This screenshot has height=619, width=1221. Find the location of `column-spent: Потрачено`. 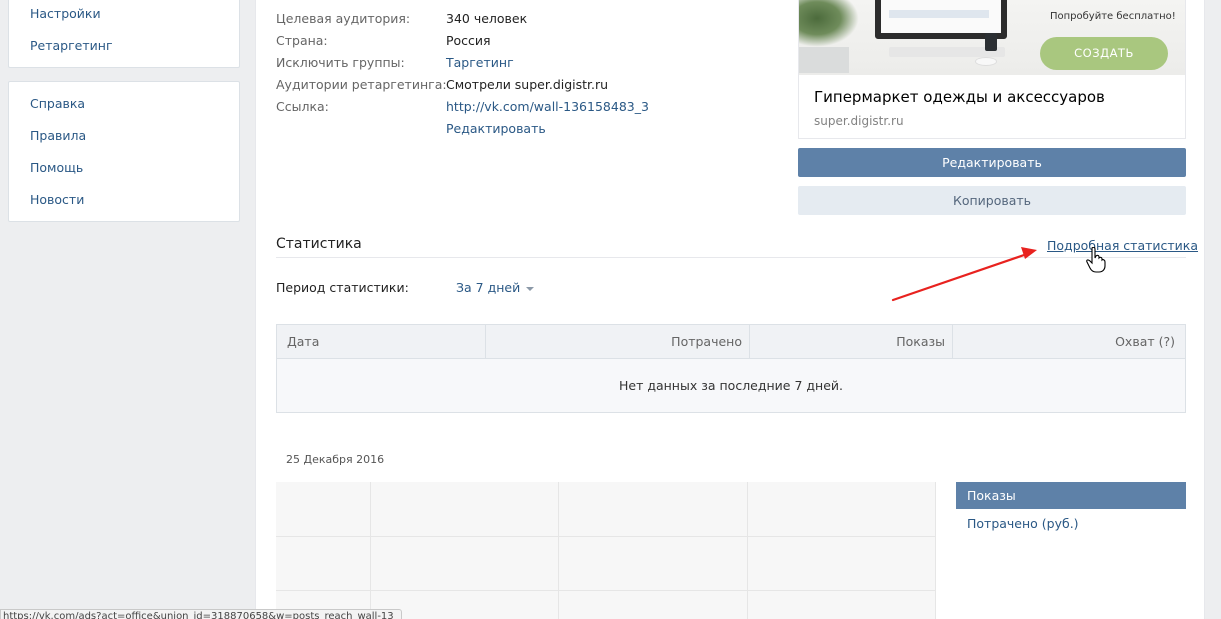

column-spent: Потрачено is located at coordinates (706, 342).